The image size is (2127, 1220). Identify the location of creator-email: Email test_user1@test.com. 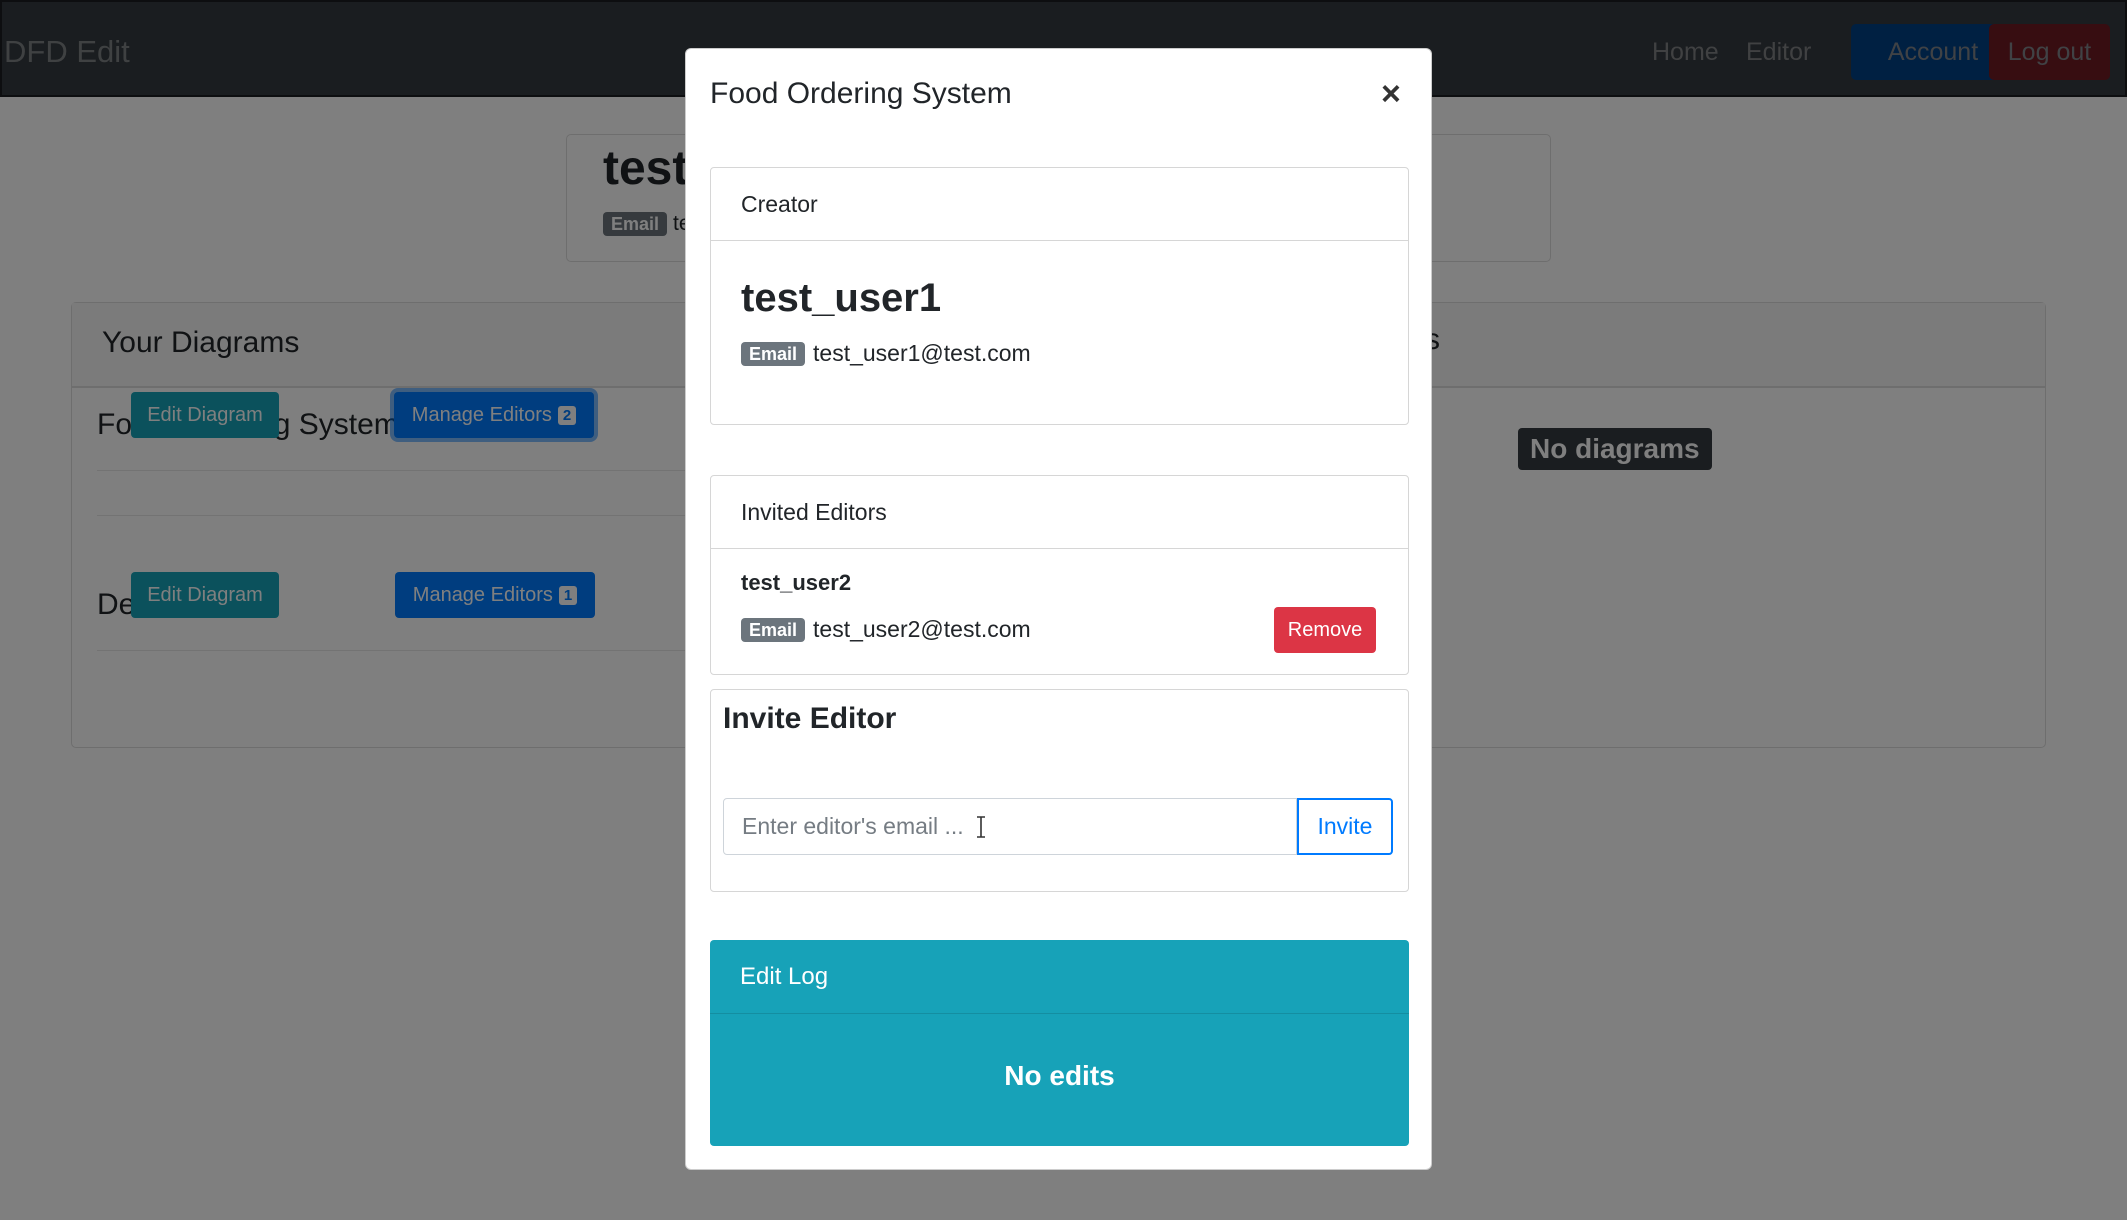
(886, 353).